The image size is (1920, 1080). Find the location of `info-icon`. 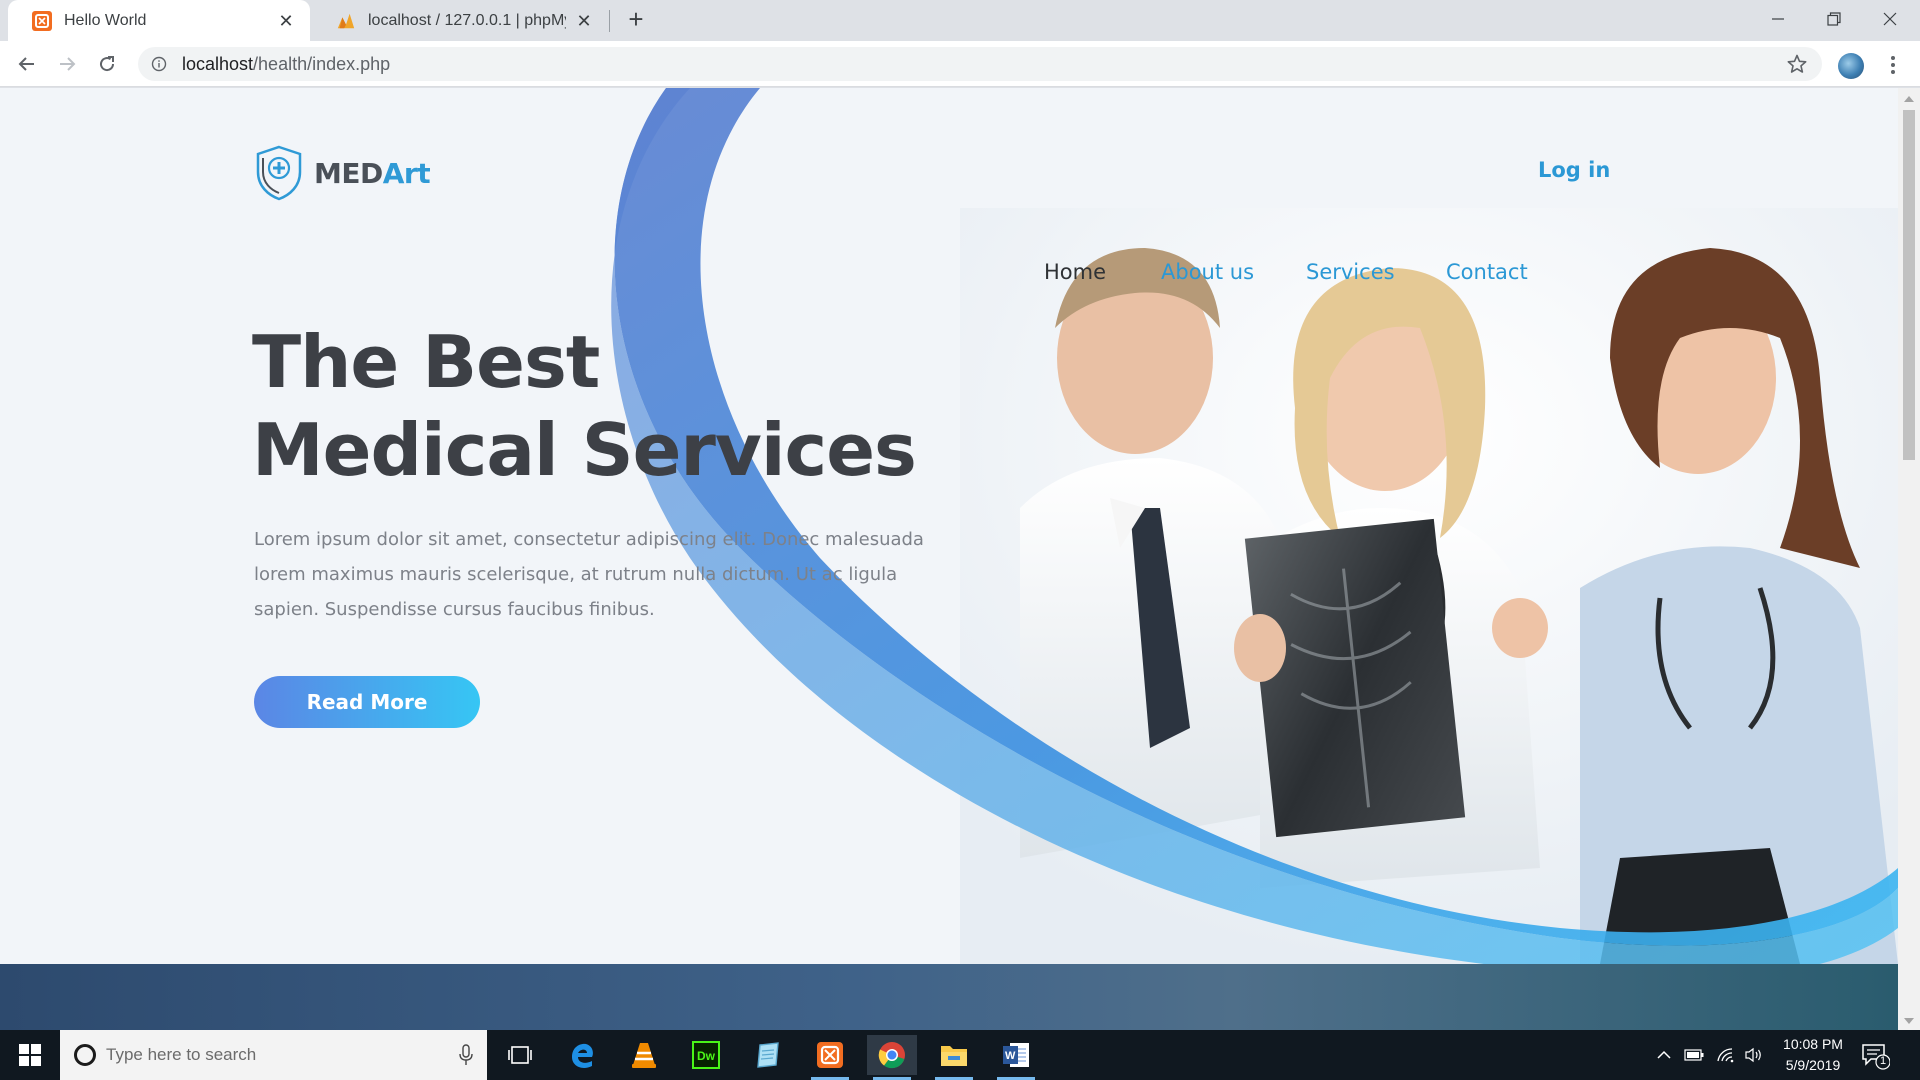

info-icon is located at coordinates (159, 64).